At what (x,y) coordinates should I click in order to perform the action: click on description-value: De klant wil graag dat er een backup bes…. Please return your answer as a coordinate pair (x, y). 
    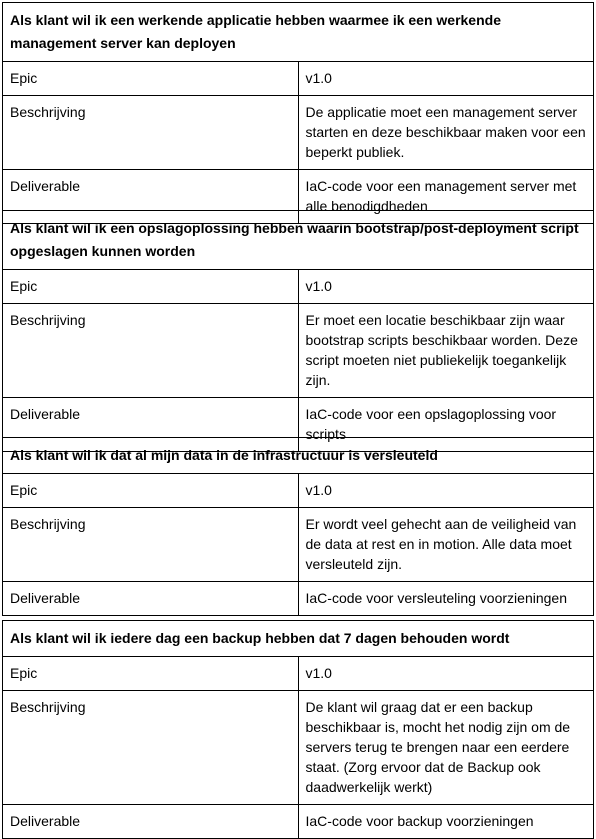
    Looking at the image, I should click on (445, 747).